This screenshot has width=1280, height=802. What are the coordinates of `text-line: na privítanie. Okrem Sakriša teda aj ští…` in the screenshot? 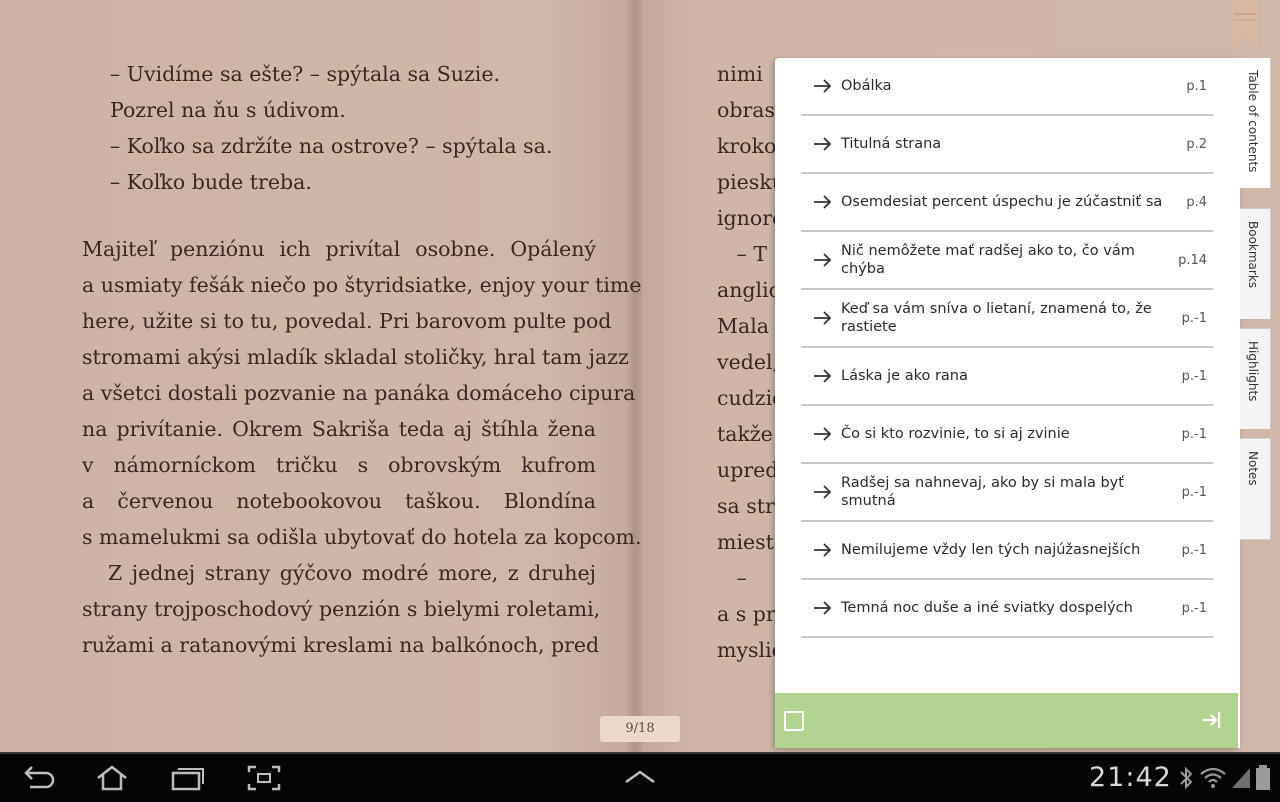 It's located at (339, 429).